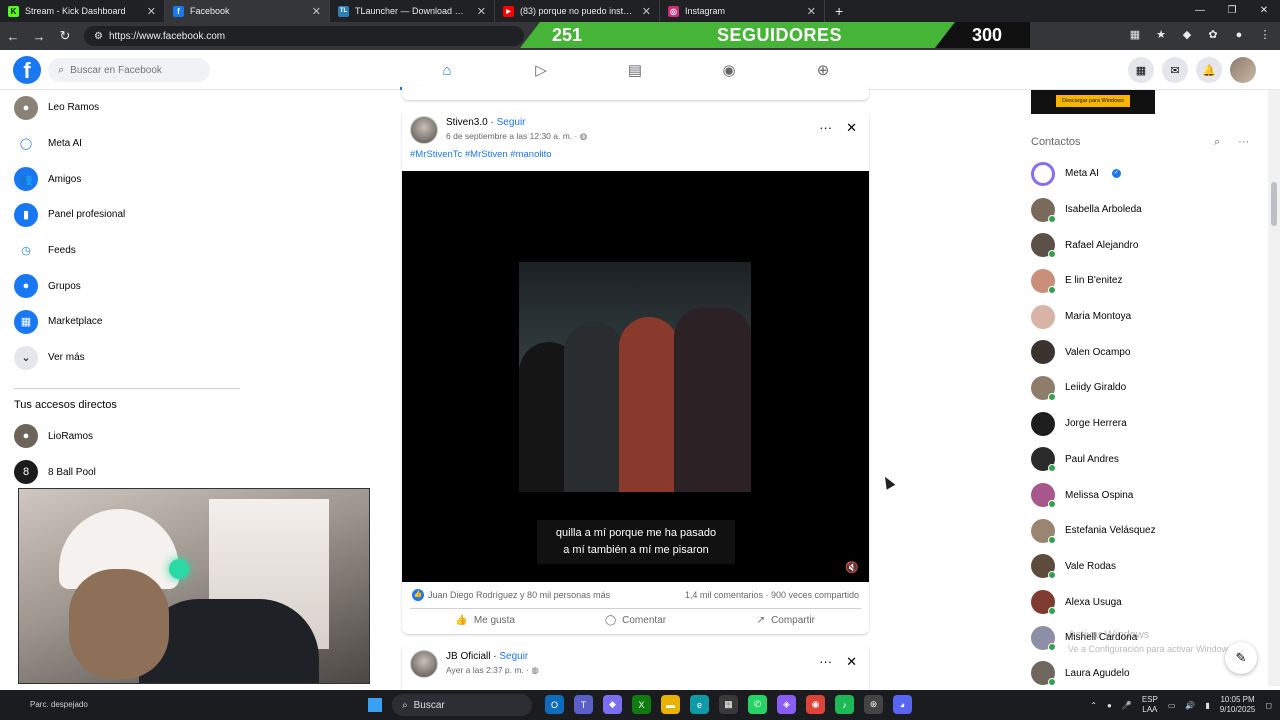 This screenshot has width=1280, height=720. What do you see at coordinates (1239, 35) in the screenshot?
I see `profile-avatar-icon: ●` at bounding box center [1239, 35].